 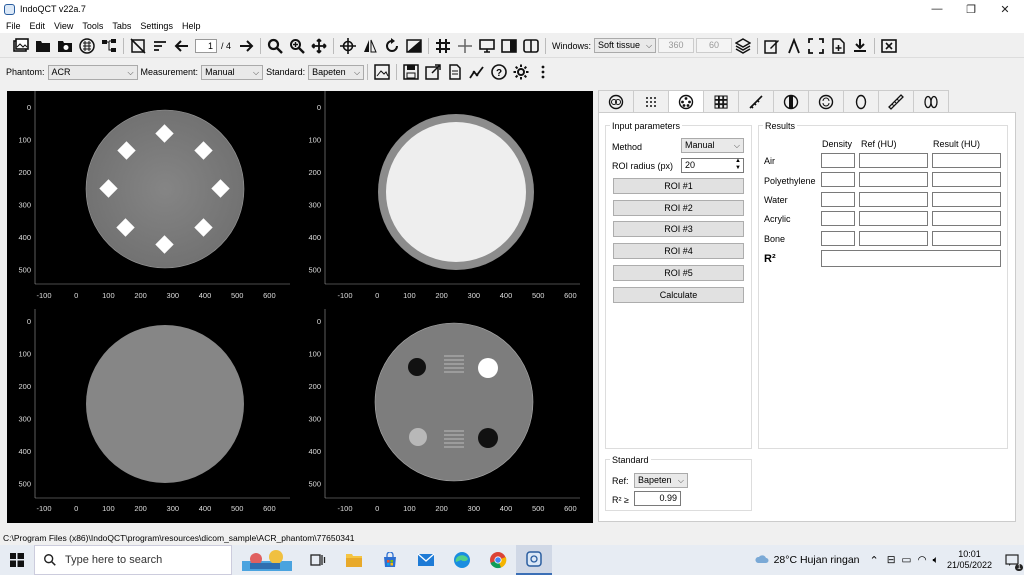 What do you see at coordinates (756, 101) in the screenshot?
I see `tab-slice-thickness` at bounding box center [756, 101].